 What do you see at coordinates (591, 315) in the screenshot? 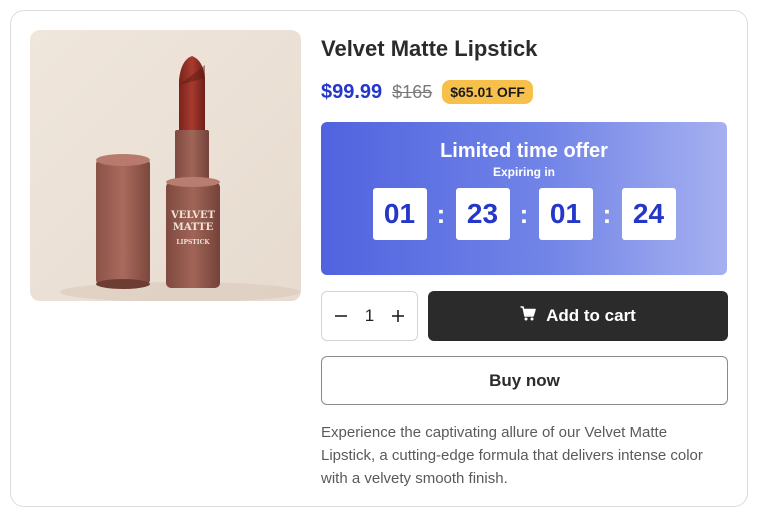
I see `add-to-cart-label: Add to cart` at bounding box center [591, 315].